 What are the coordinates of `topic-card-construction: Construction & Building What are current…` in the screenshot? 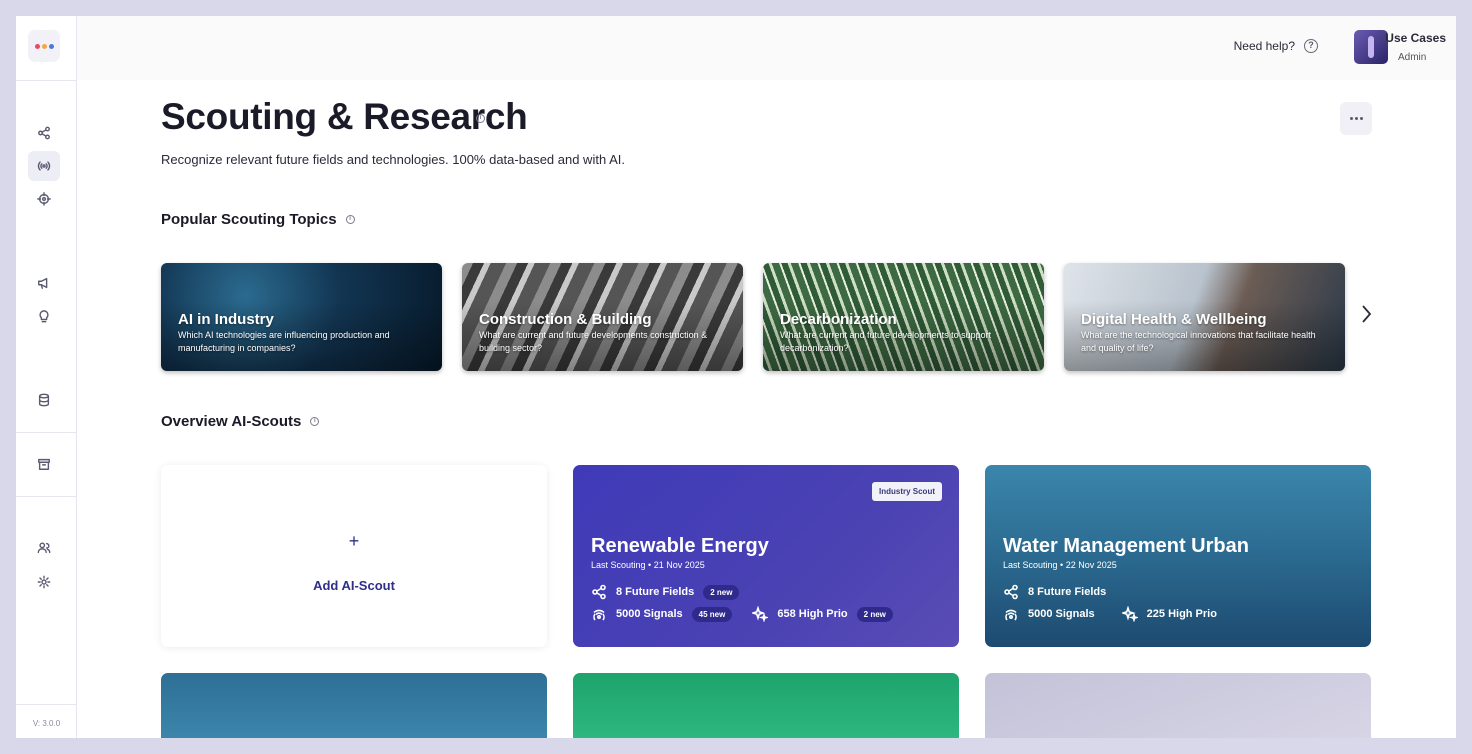 It's located at (602, 317).